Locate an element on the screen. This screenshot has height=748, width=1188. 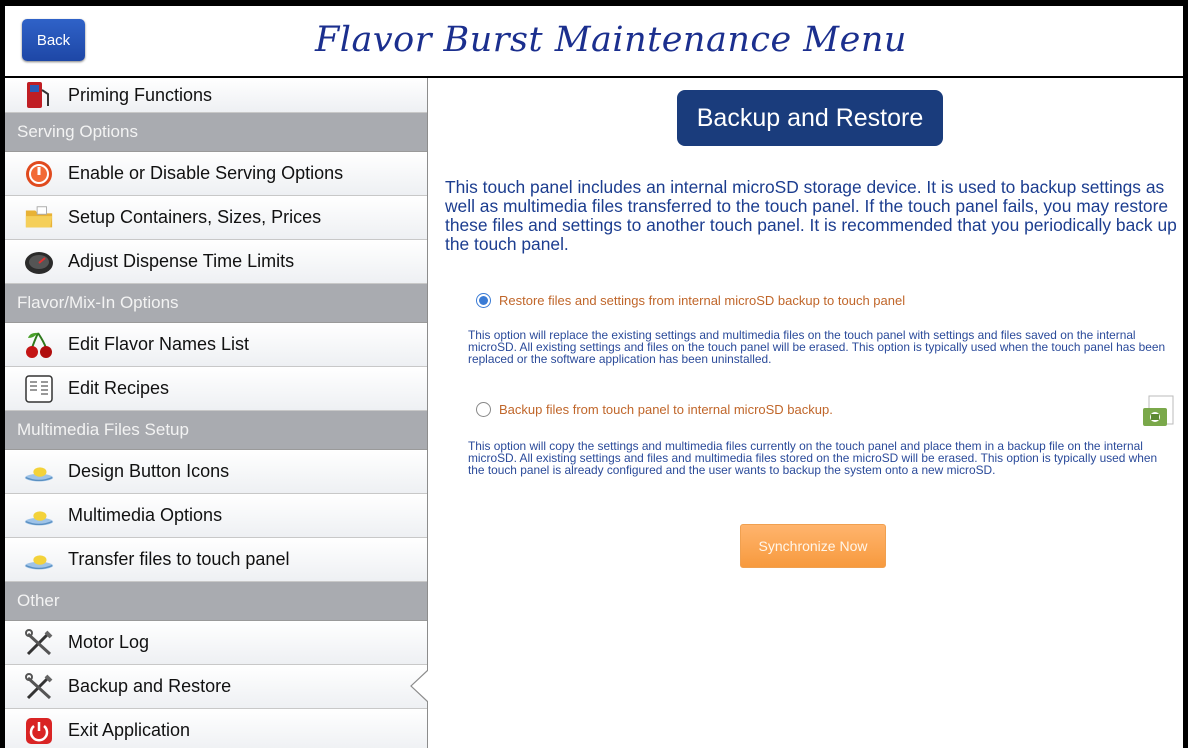
restore-radio is located at coordinates (483, 300).